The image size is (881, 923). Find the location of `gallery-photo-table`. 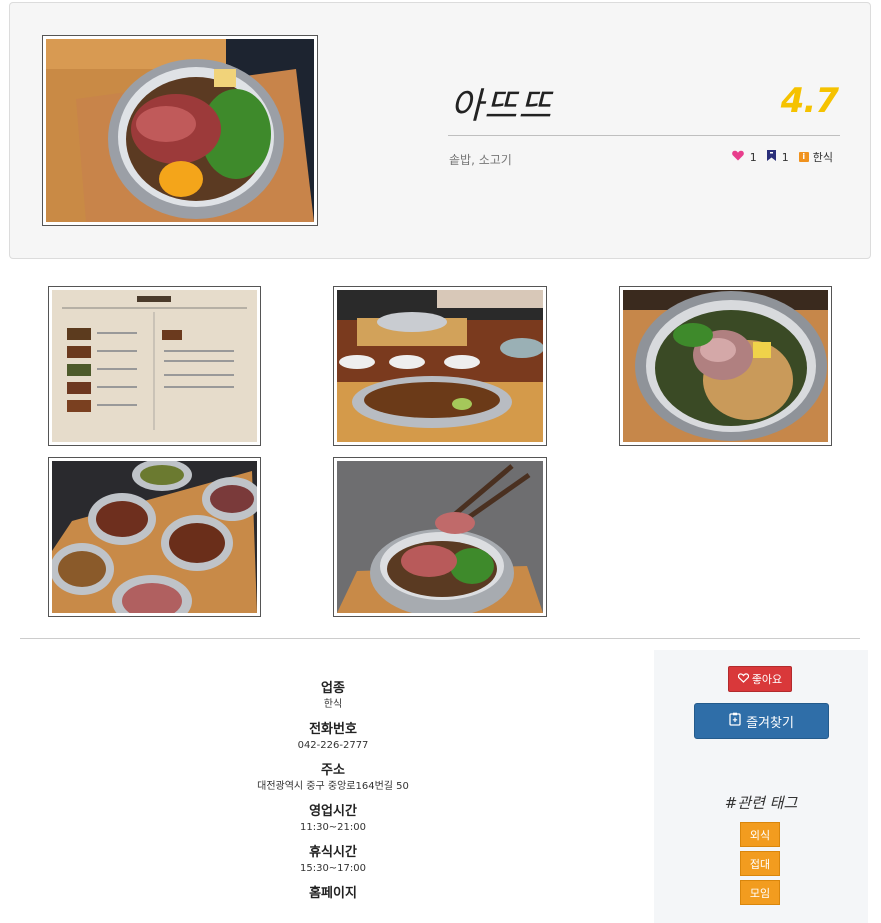

gallery-photo-table is located at coordinates (440, 366).